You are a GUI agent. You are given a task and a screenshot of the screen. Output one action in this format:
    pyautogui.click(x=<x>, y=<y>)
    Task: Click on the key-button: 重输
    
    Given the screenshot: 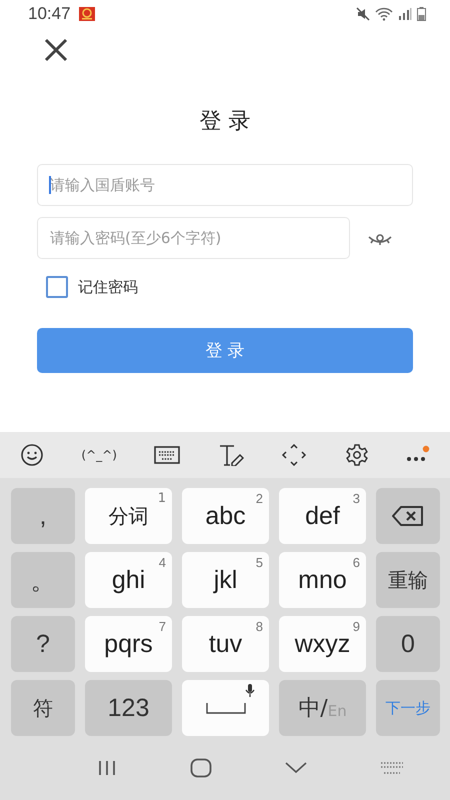 What is the action you would take?
    pyautogui.click(x=408, y=580)
    